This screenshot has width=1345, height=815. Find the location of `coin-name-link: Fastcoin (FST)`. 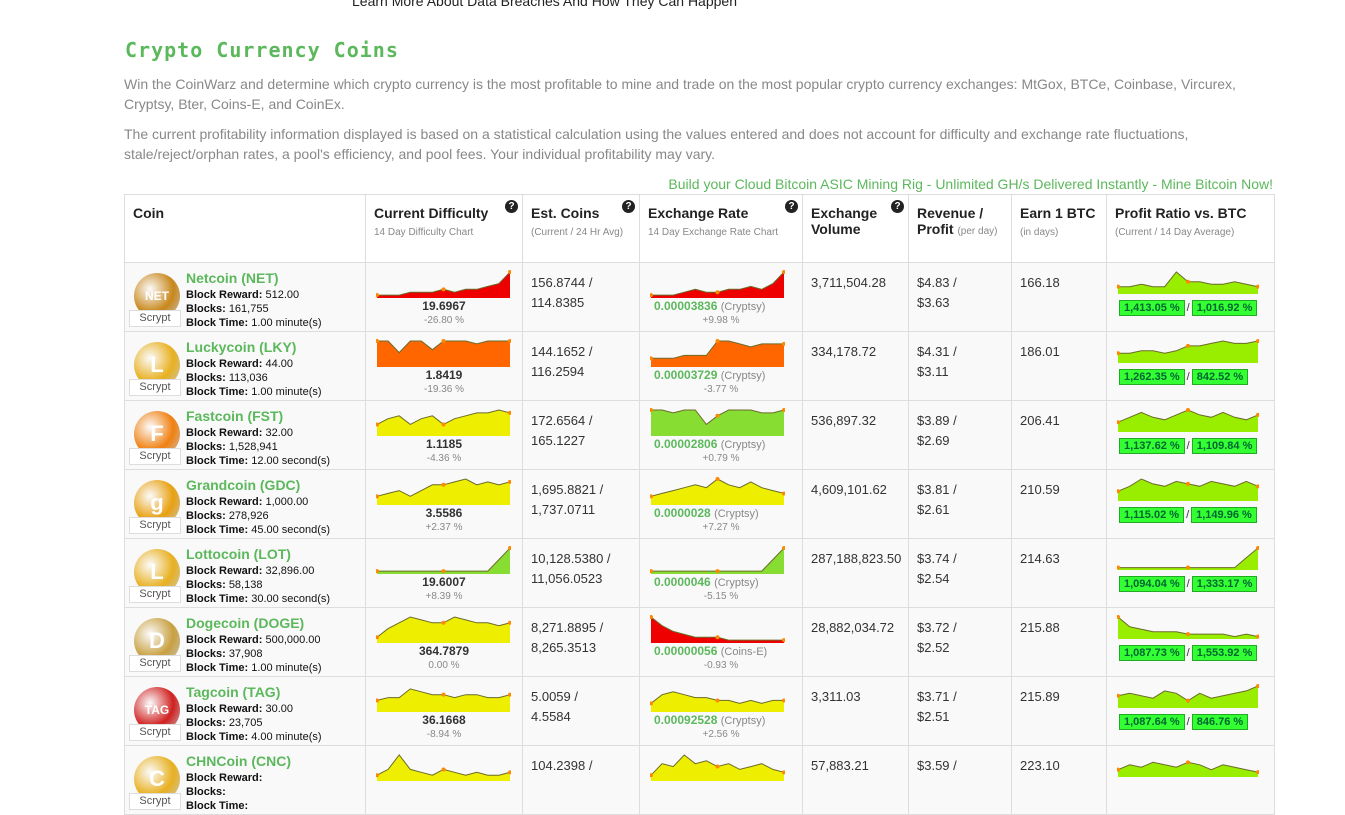

coin-name-link: Fastcoin (FST) is located at coordinates (234, 416).